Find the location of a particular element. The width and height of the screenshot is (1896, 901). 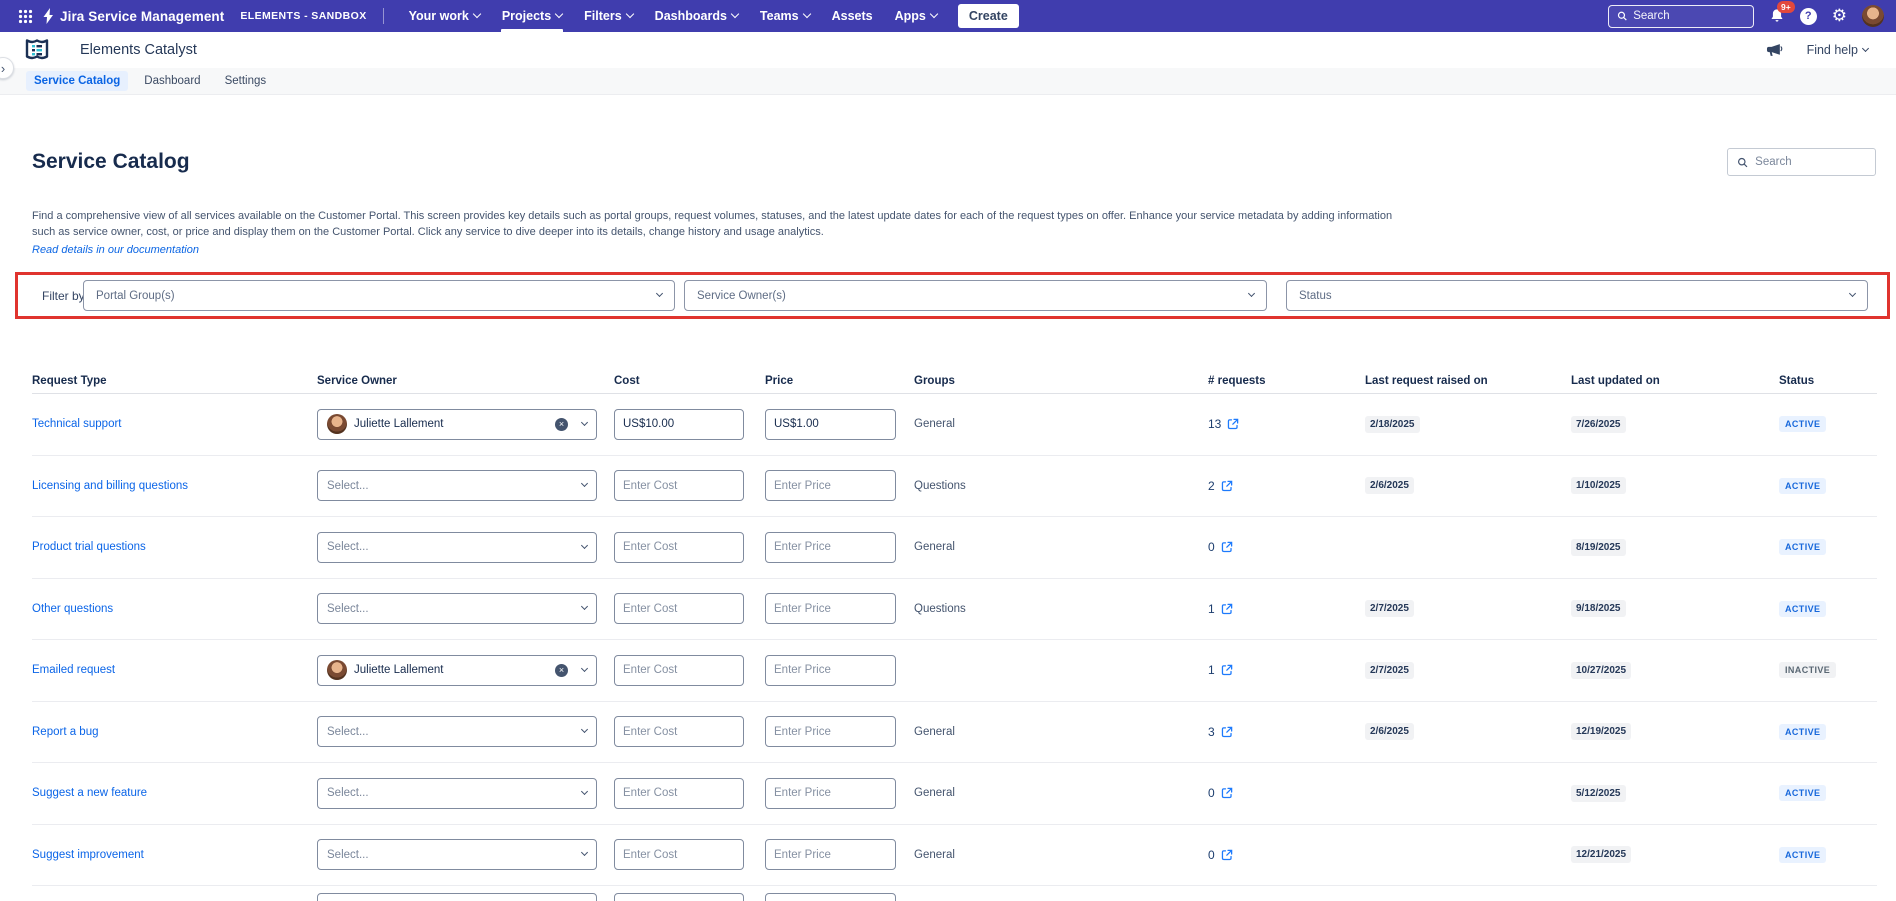

column-header-request-type: Request Type is located at coordinates (69, 380).